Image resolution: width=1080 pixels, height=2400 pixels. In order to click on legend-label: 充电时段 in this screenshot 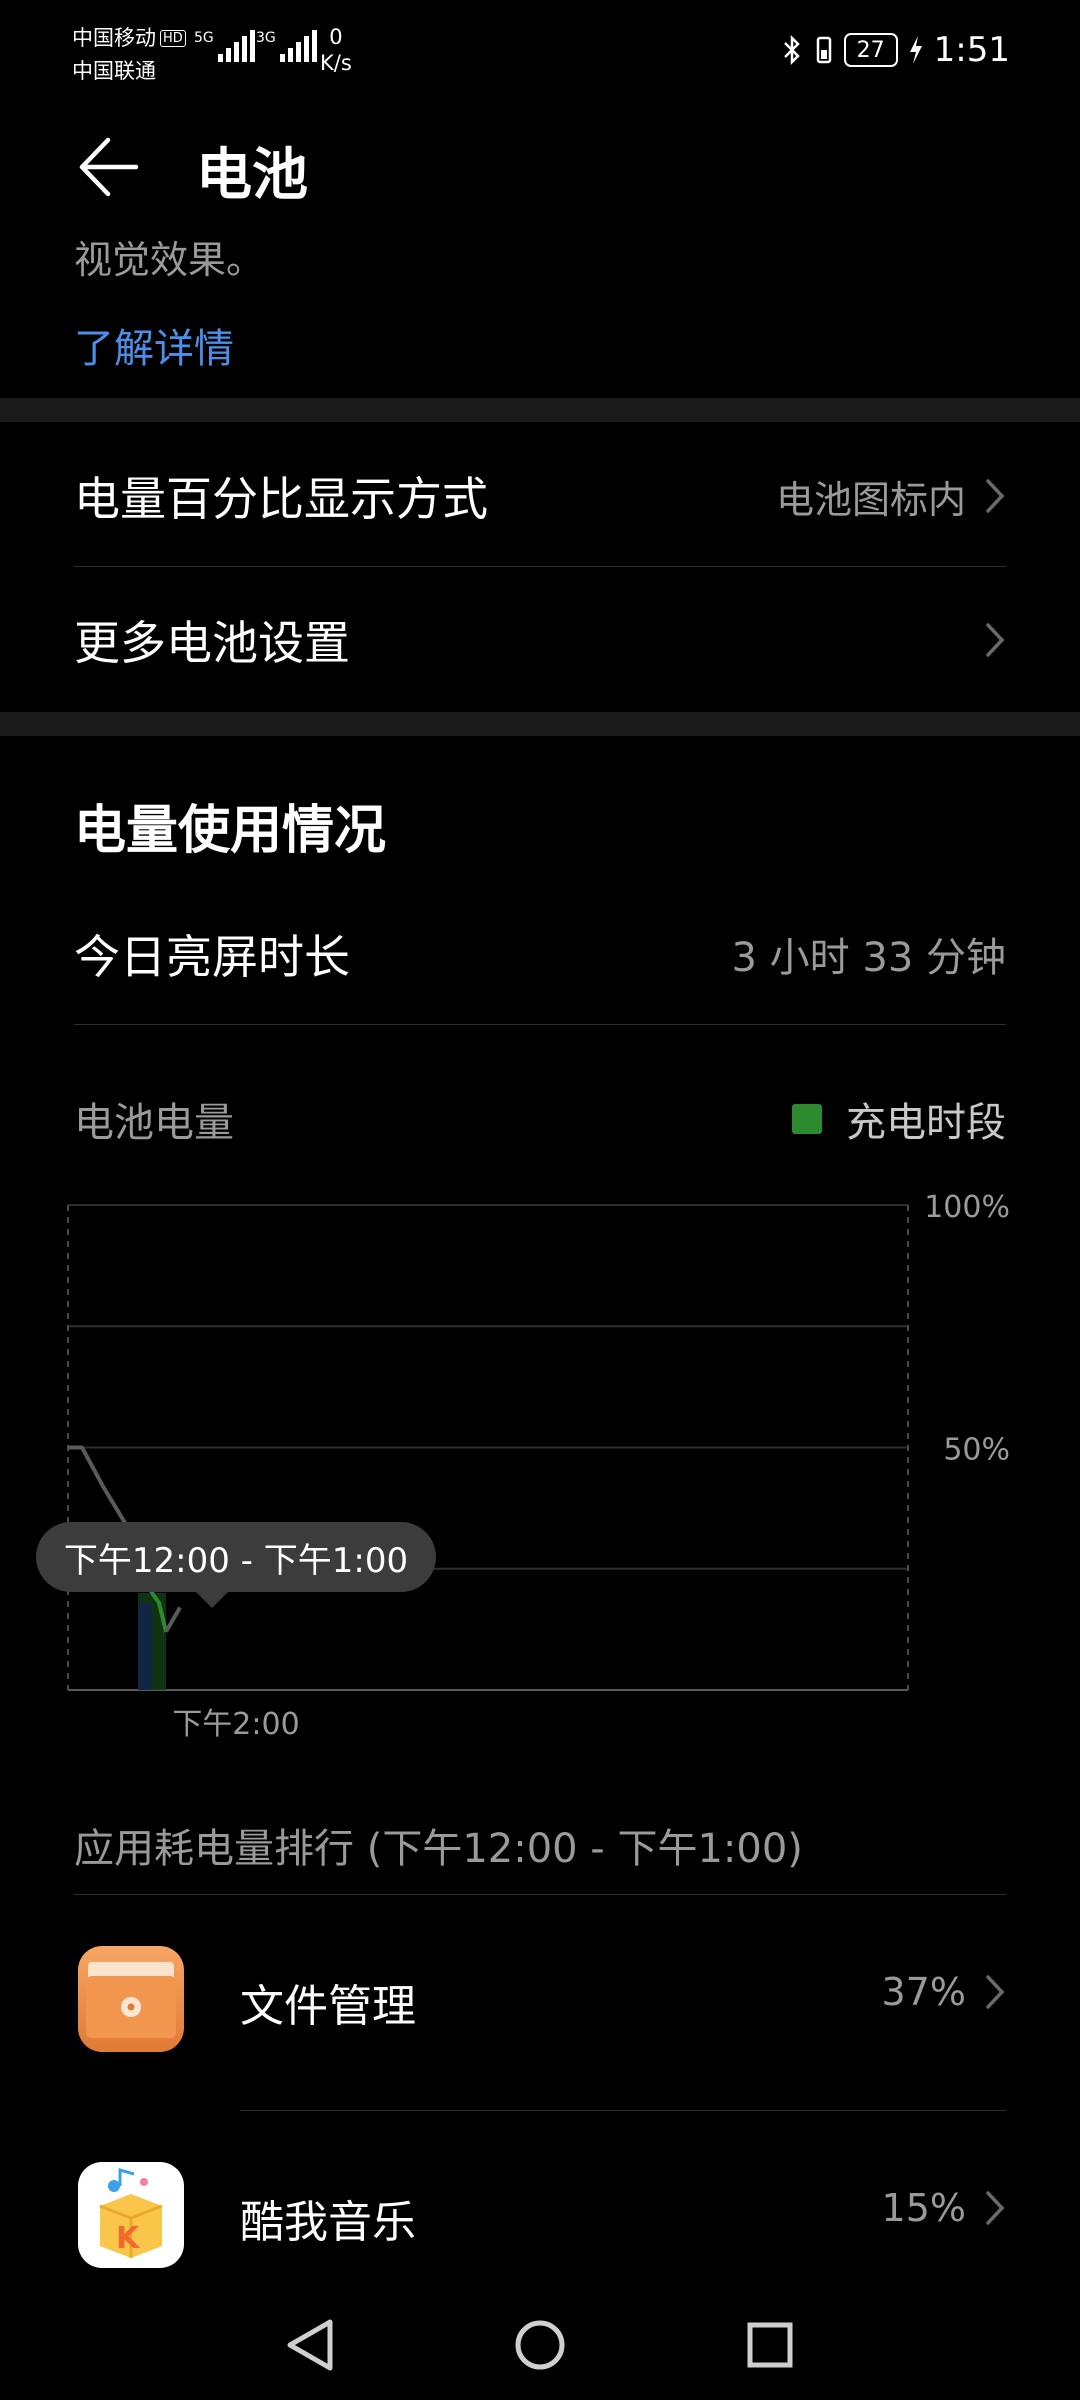, I will do `click(926, 1123)`.